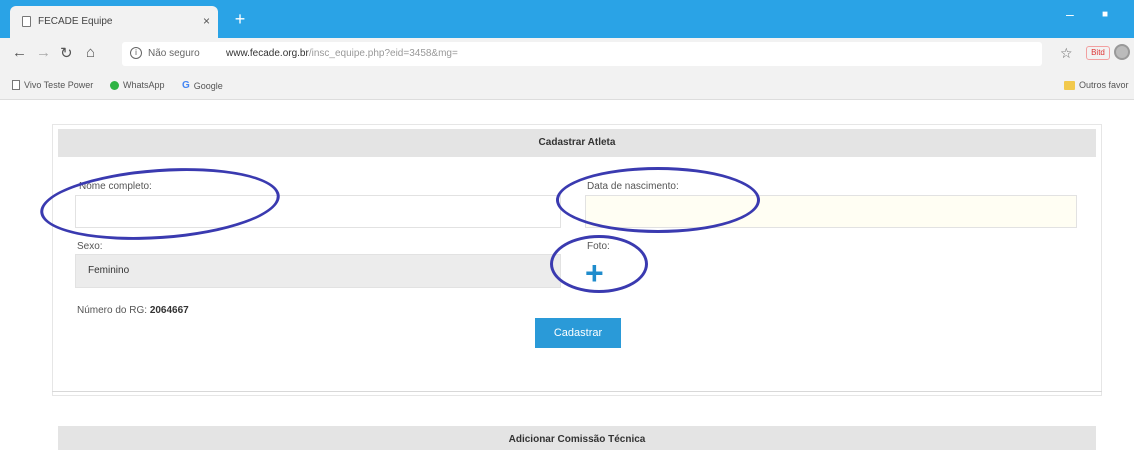 This screenshot has height=454, width=1134. What do you see at coordinates (318, 271) in the screenshot?
I see `sex-select: Feminino` at bounding box center [318, 271].